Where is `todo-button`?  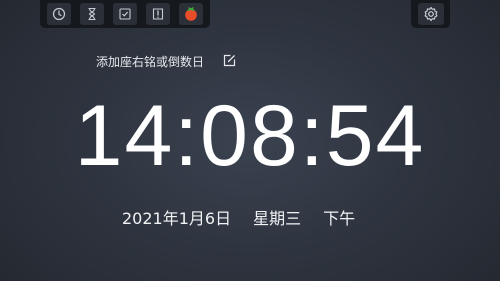
todo-button is located at coordinates (124, 14).